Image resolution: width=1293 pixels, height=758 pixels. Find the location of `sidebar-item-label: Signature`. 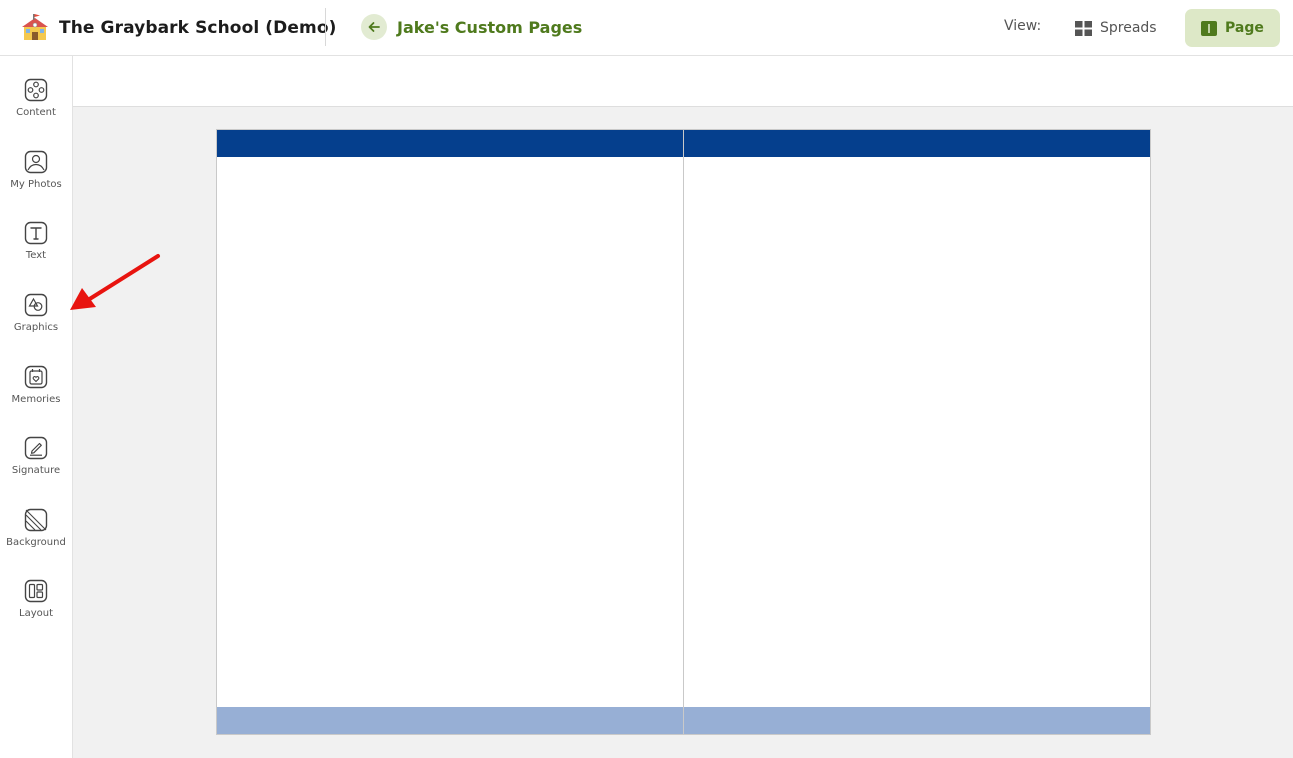

sidebar-item-label: Signature is located at coordinates (36, 470).